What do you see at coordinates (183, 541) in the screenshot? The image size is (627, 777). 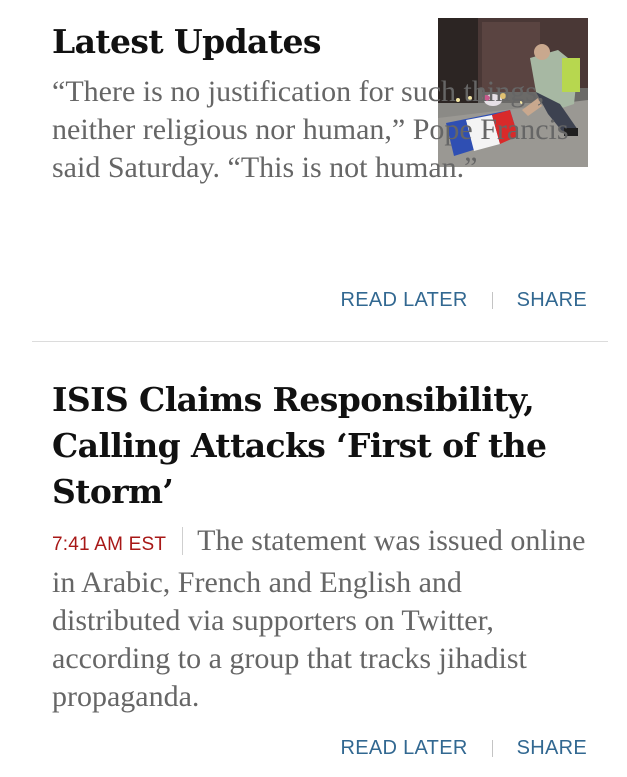 I see `timestamp-divider` at bounding box center [183, 541].